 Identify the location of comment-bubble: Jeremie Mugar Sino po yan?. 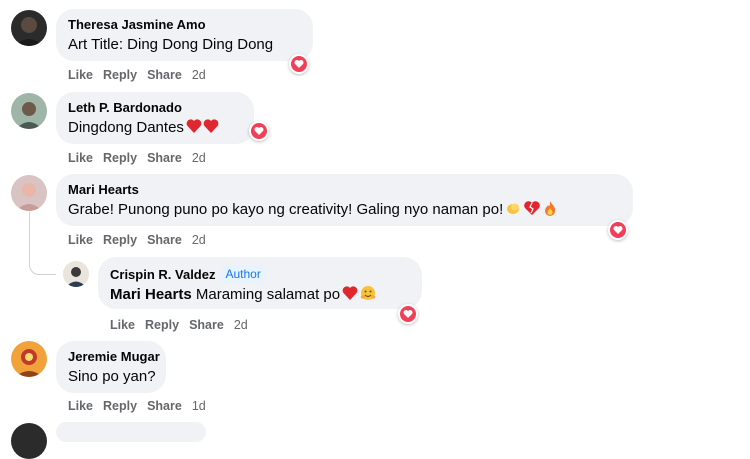
(111, 367).